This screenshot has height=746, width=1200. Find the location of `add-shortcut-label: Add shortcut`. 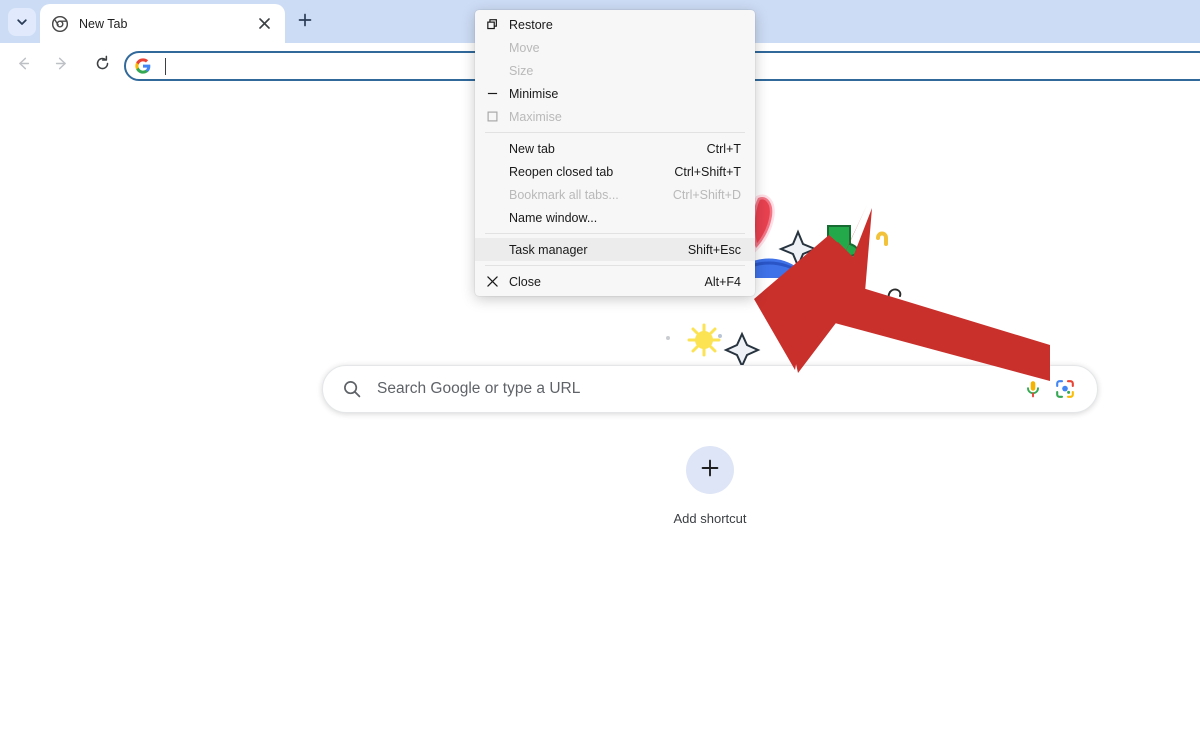

add-shortcut-label: Add shortcut is located at coordinates (710, 518).